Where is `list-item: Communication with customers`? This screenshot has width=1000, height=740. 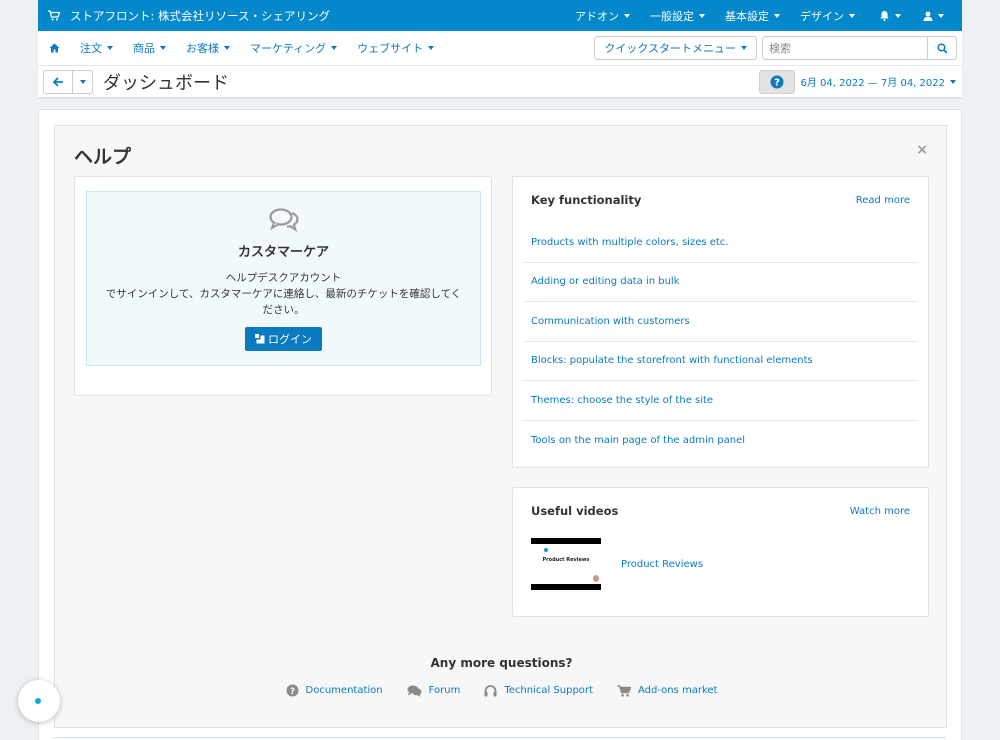 list-item: Communication with customers is located at coordinates (720, 322).